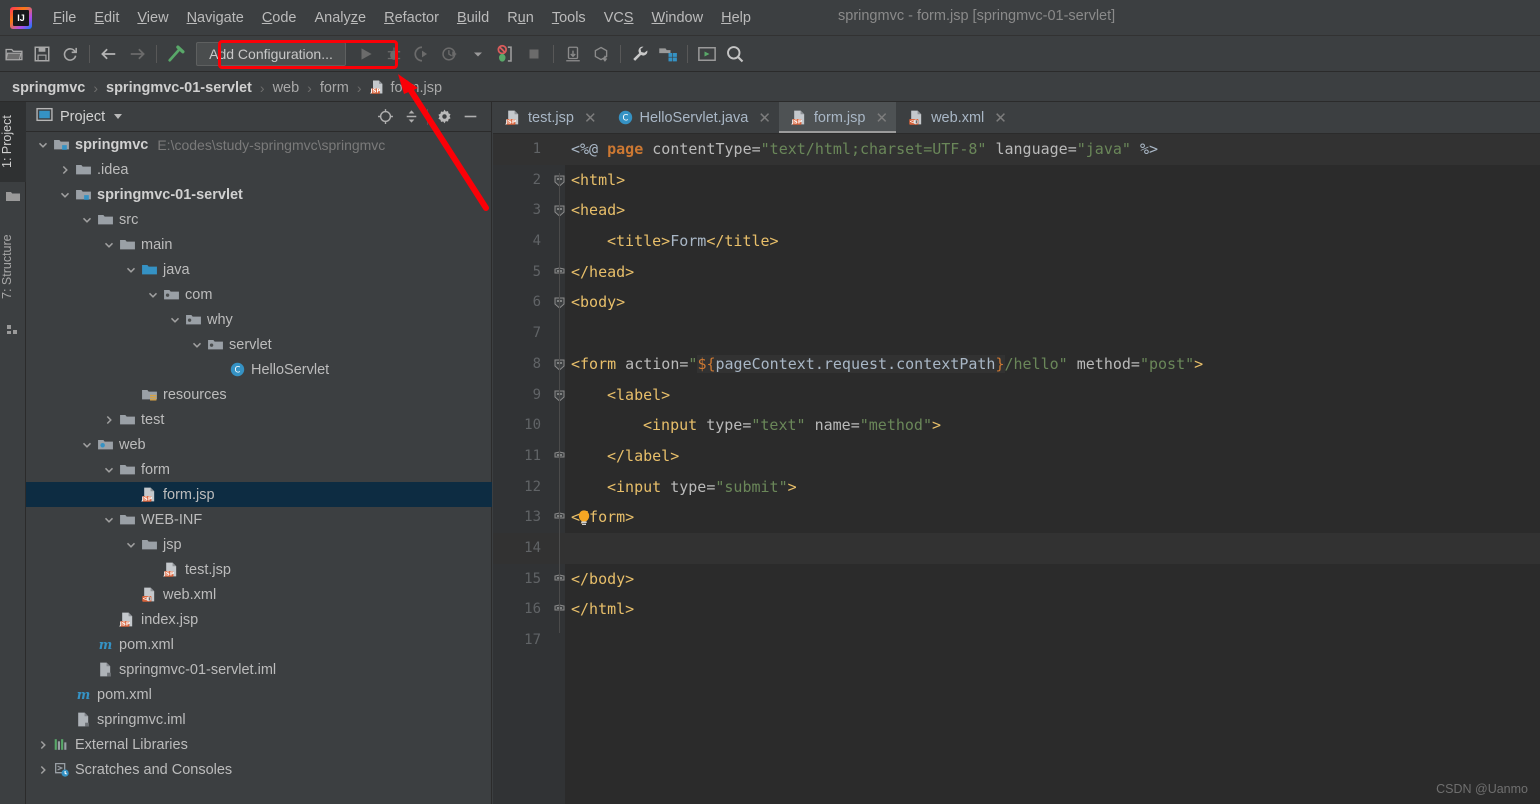  What do you see at coordinates (109, 54) in the screenshot?
I see `back-arrow-icon` at bounding box center [109, 54].